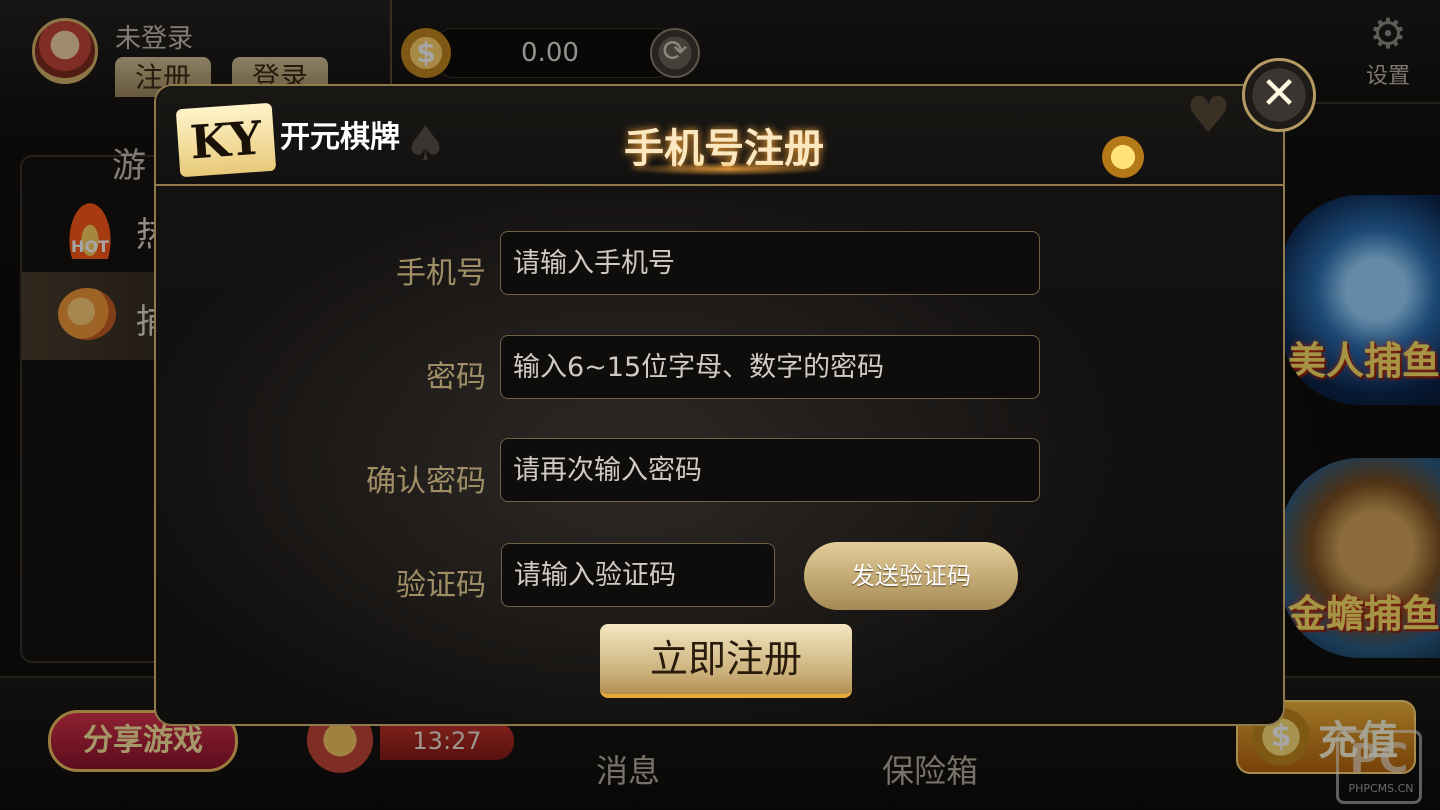  Describe the element at coordinates (1123, 157) in the screenshot. I see `coin-decoration-icon` at that location.